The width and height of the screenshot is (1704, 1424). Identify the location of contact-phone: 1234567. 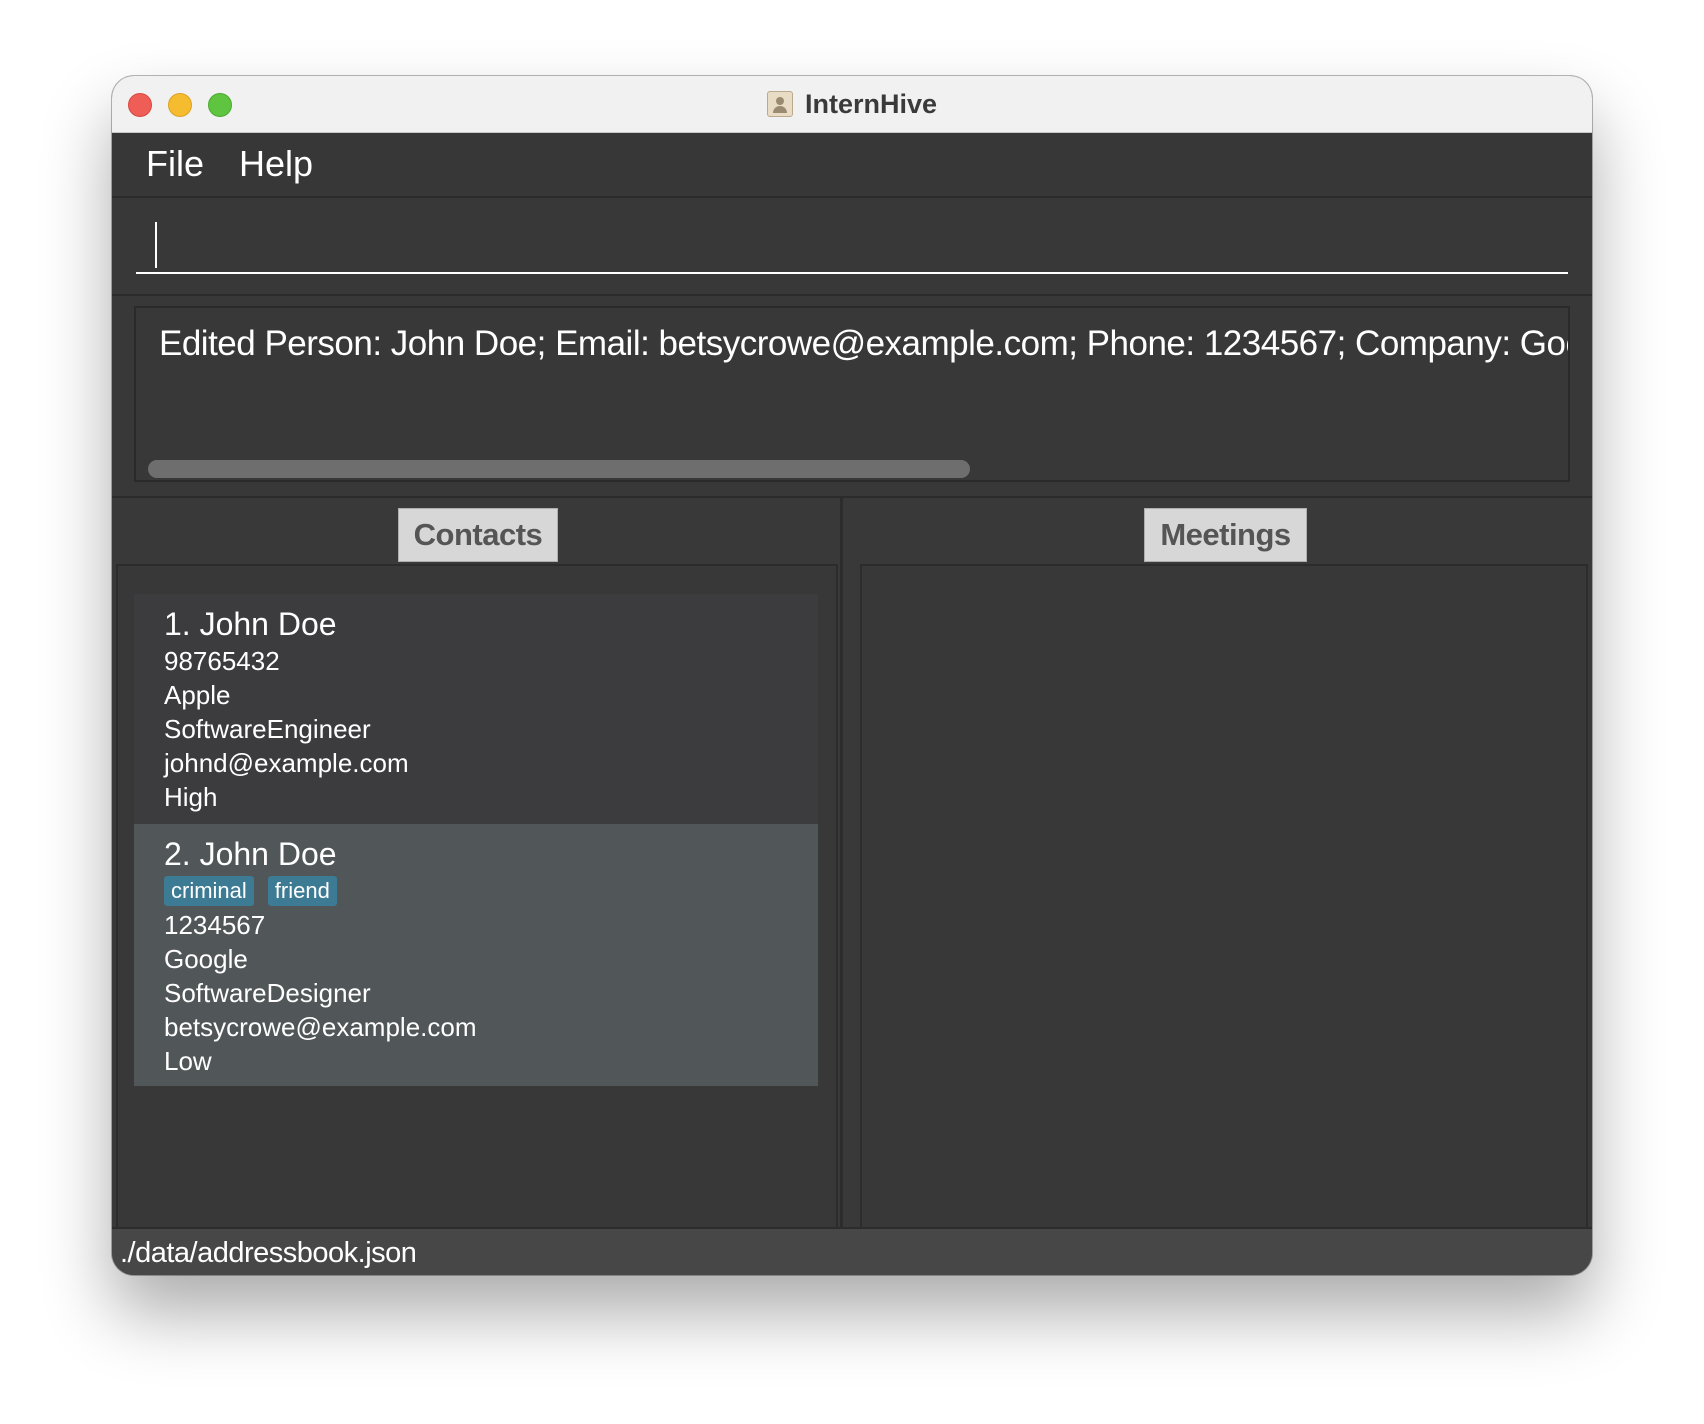
(215, 925).